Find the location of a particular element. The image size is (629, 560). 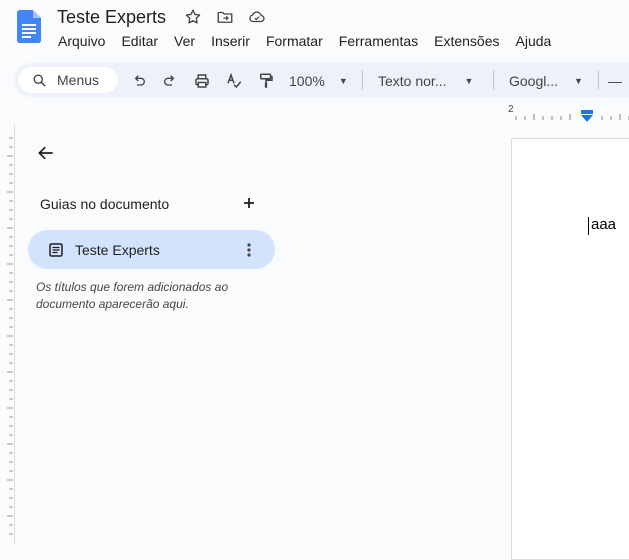

move-folder-icon is located at coordinates (225, 17).